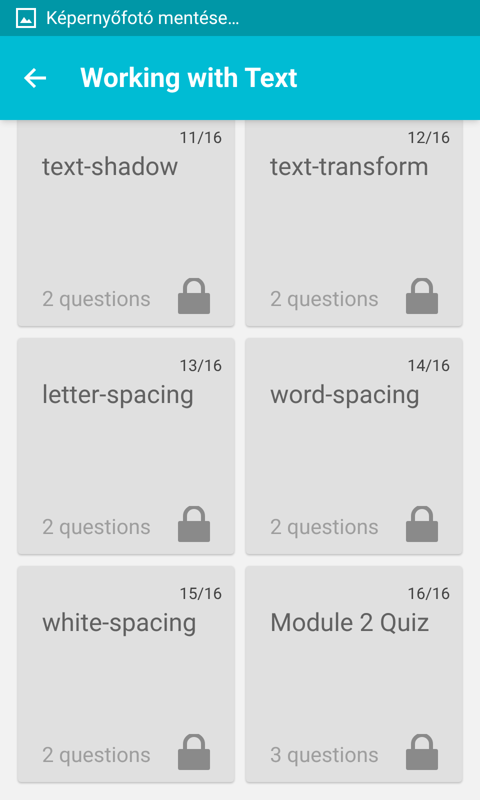 The height and width of the screenshot is (800, 480). Describe the element at coordinates (126, 674) in the screenshot. I see `lesson-card: 15/16 white-spacing 2 questions` at that location.